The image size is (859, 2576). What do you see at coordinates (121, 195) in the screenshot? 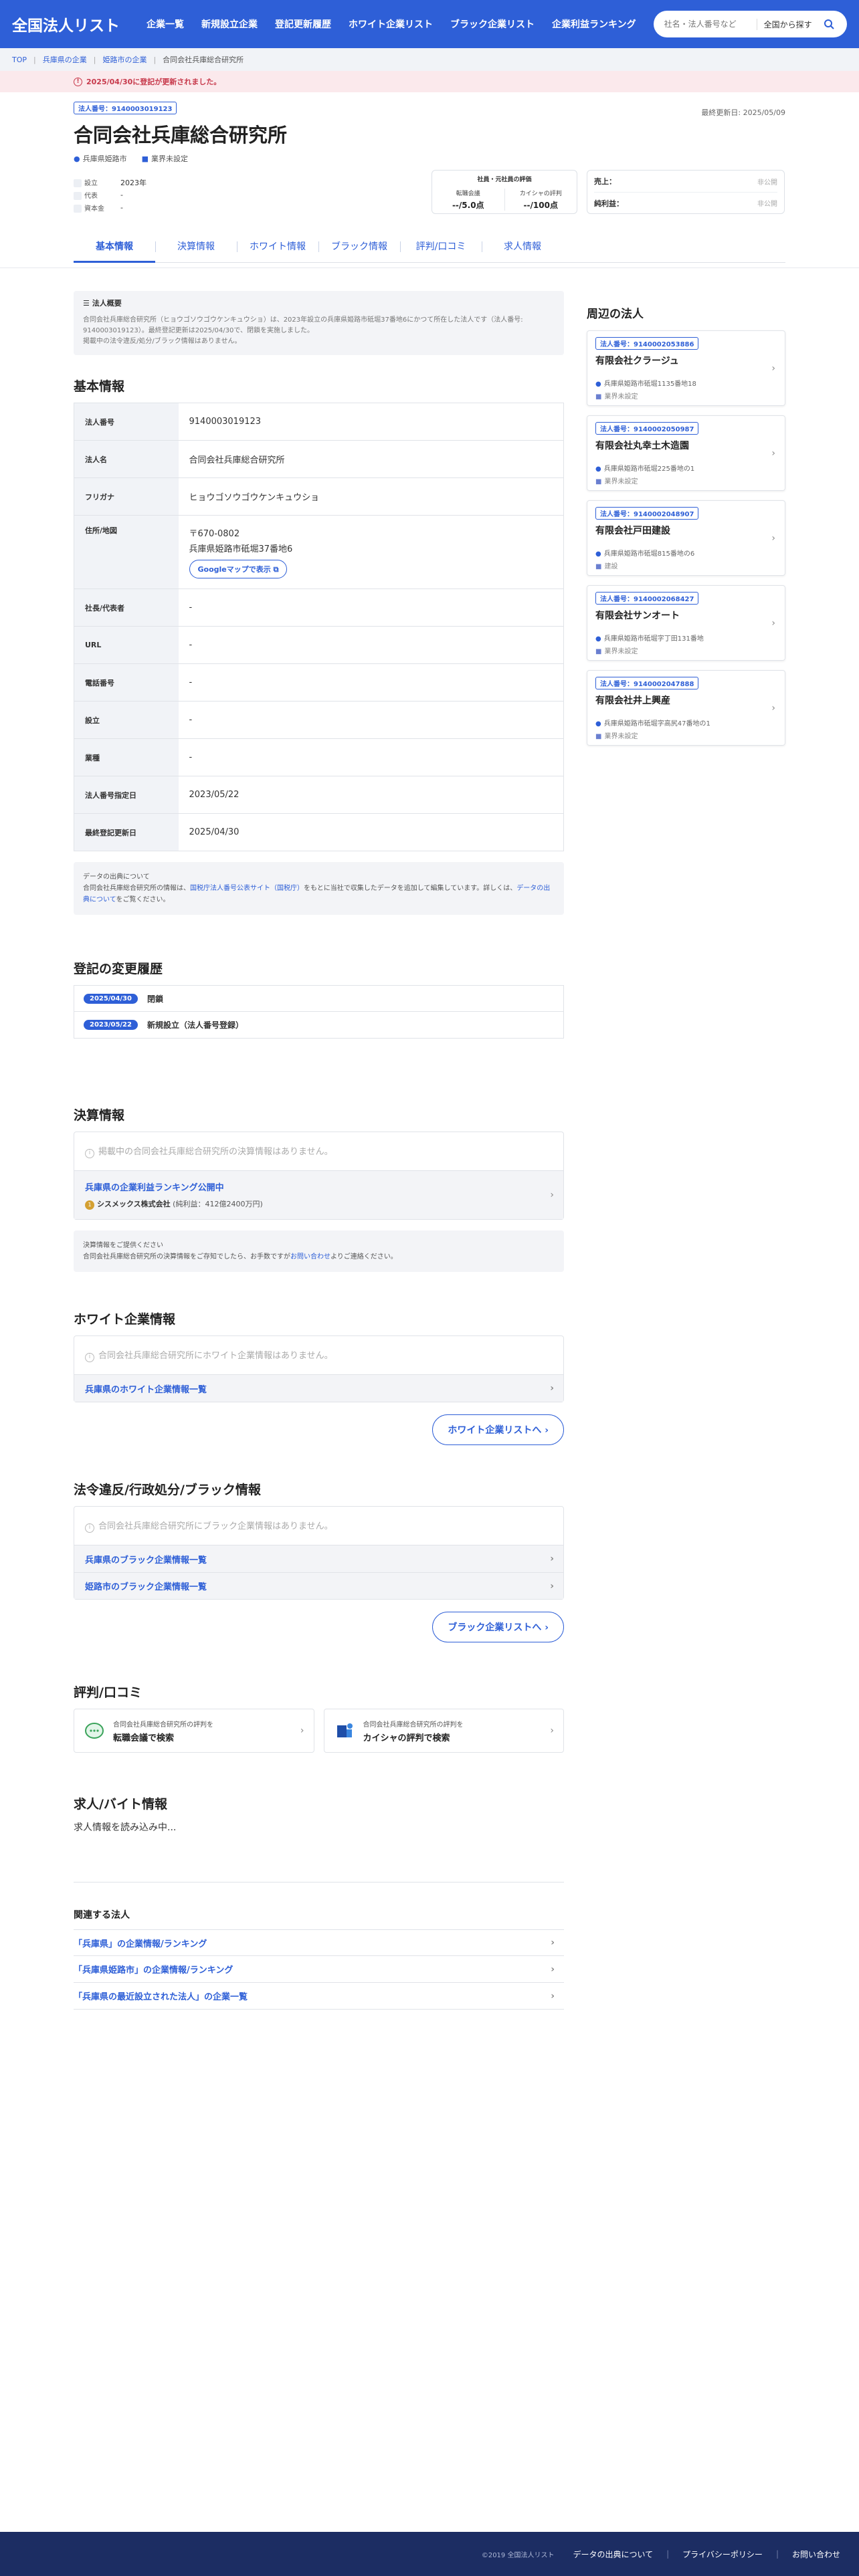
I see `prop-value: -` at bounding box center [121, 195].